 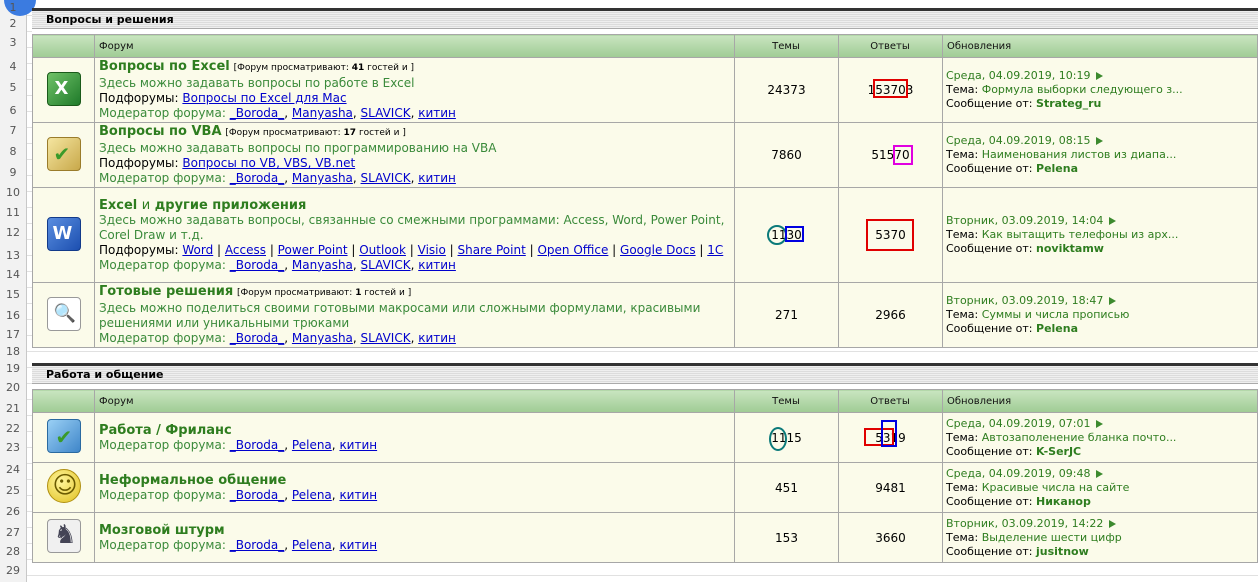 I want to click on last-topic-link: Выделение шести цифр, so click(x=1052, y=537).